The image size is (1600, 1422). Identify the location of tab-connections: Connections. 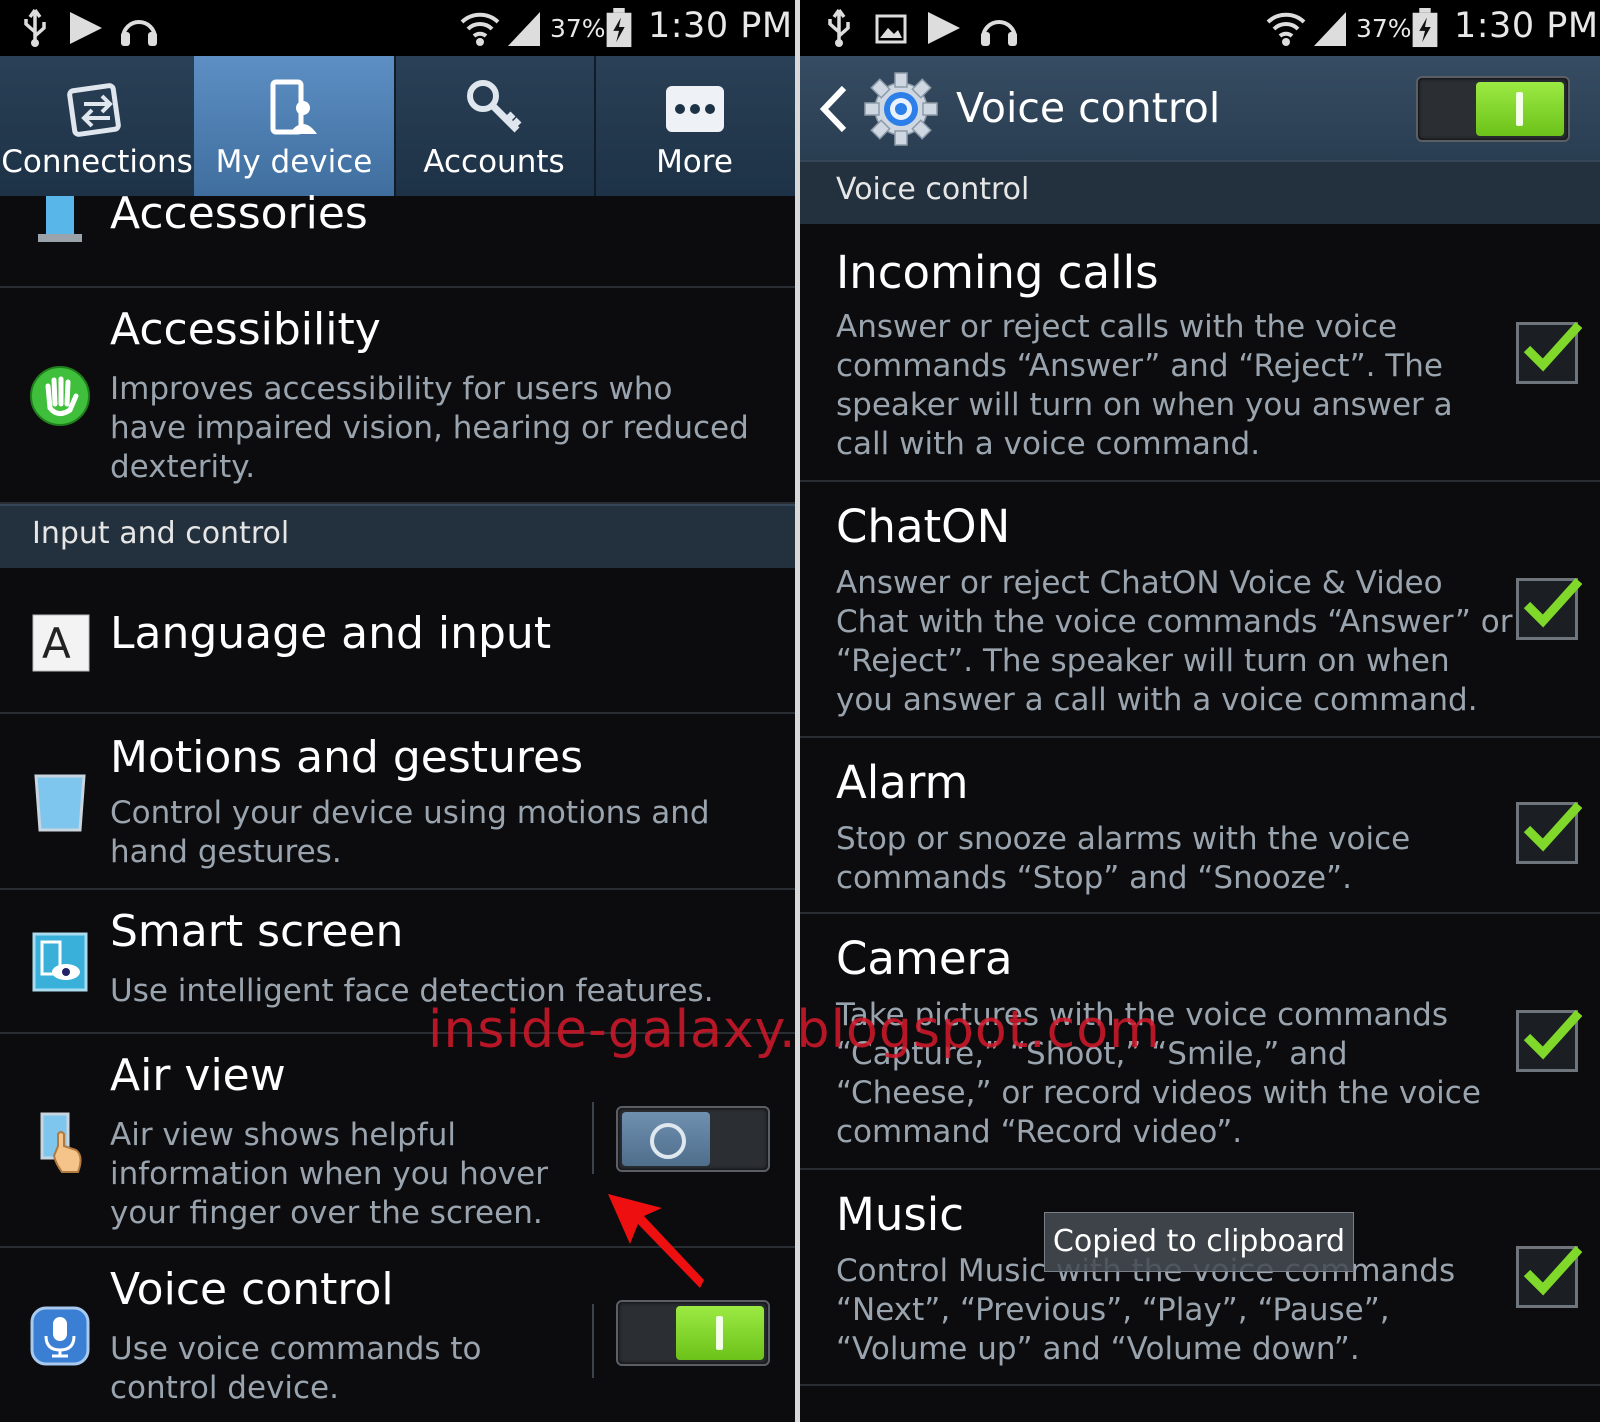
(98, 126).